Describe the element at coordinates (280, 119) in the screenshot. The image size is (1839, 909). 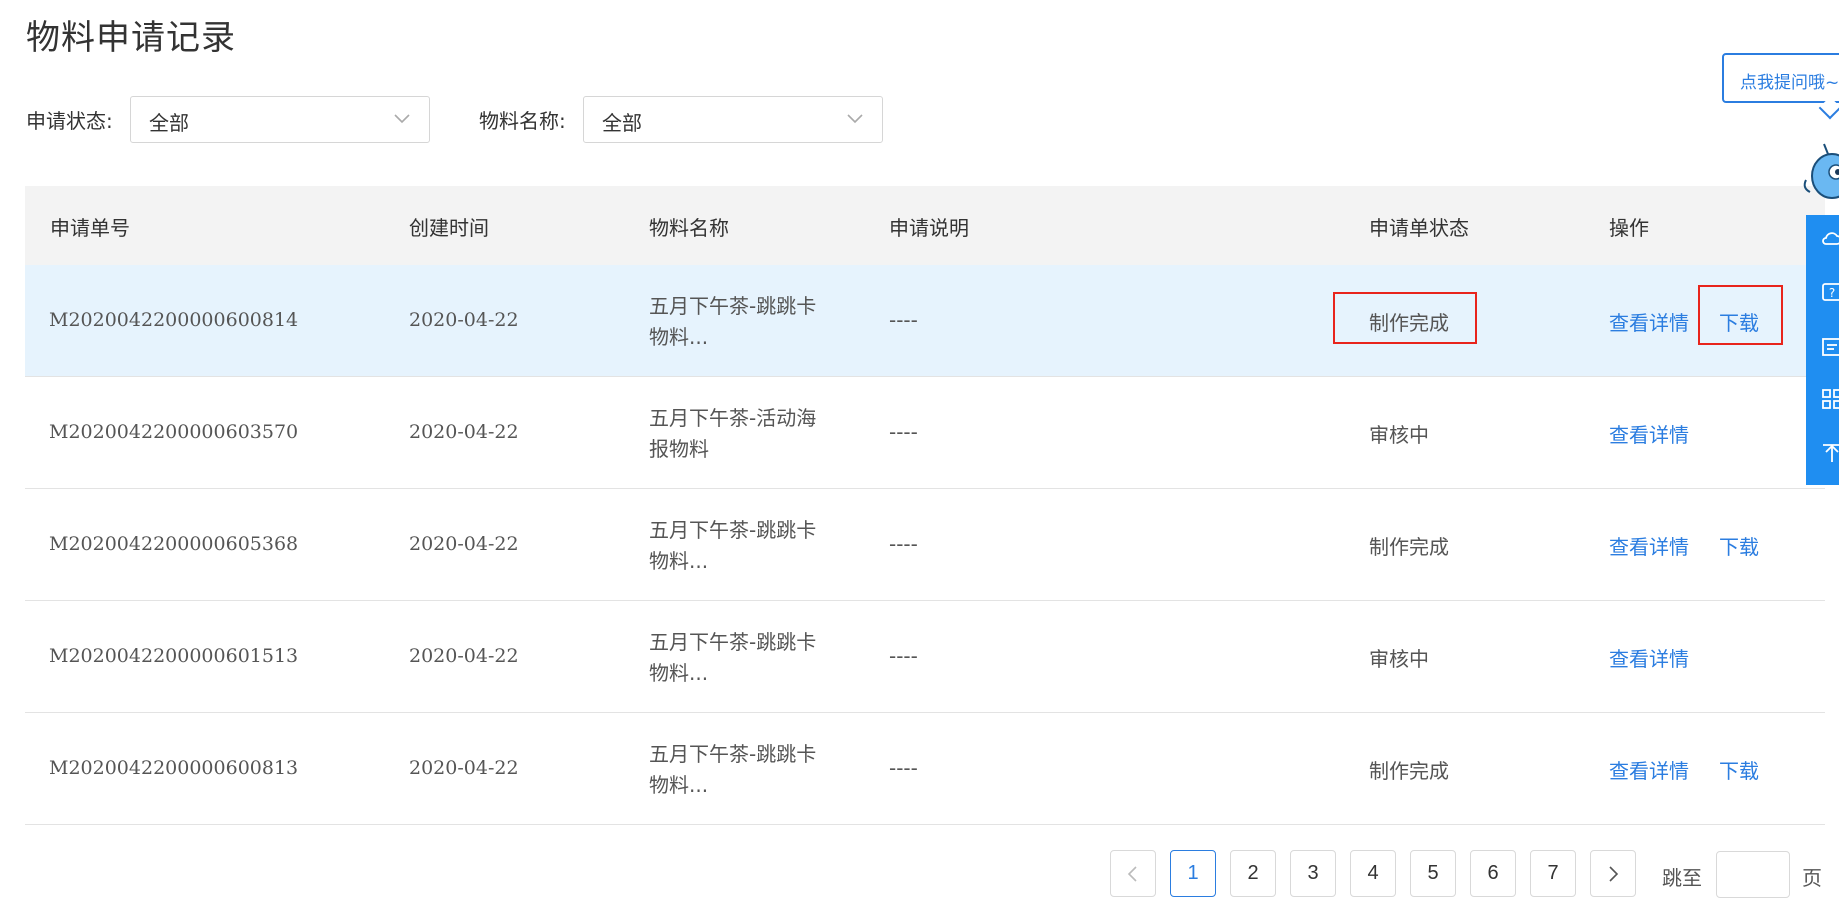
I see `status-filter-select: 全部` at that location.